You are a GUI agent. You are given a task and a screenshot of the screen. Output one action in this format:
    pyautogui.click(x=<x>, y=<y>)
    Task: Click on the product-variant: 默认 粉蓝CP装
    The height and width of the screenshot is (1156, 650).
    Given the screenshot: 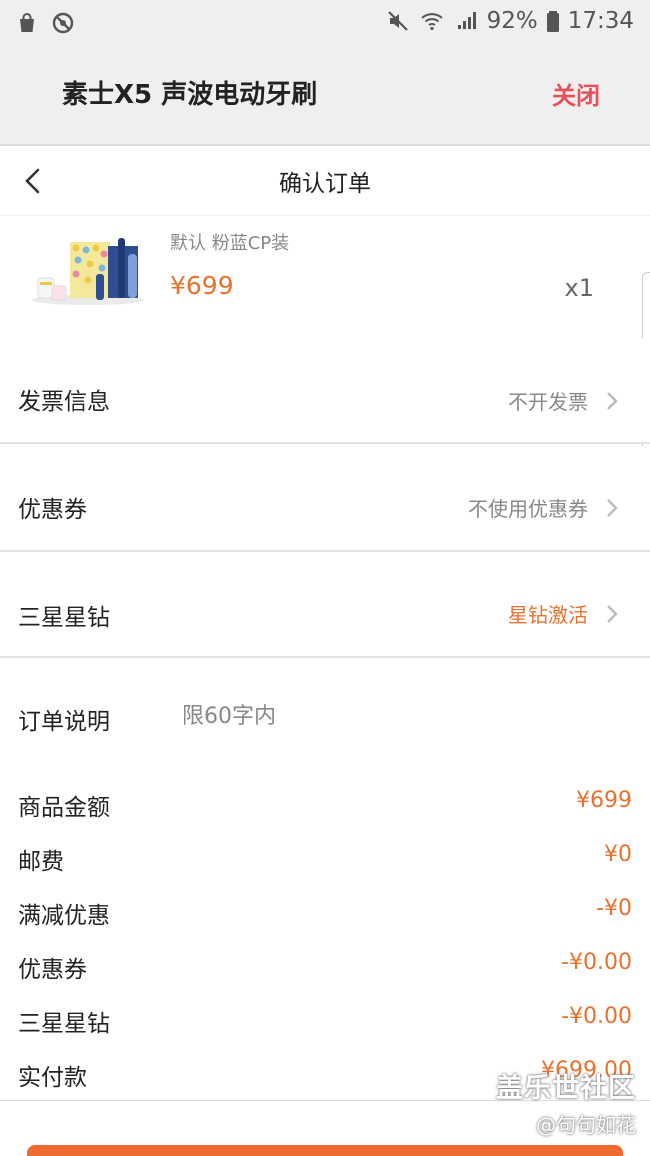 What is the action you would take?
    pyautogui.click(x=230, y=243)
    